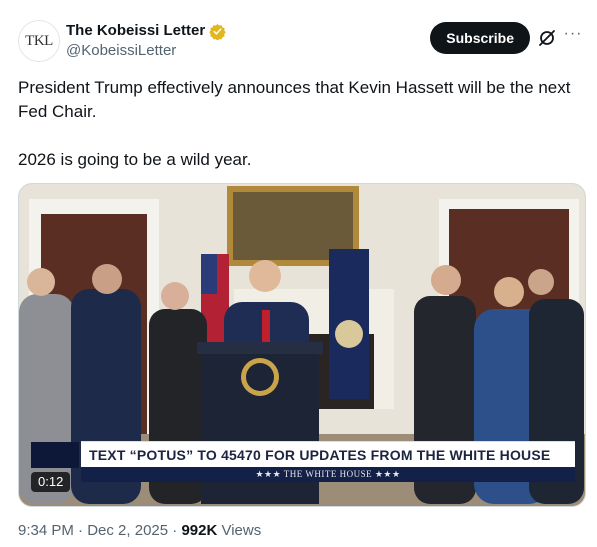 This screenshot has height=547, width=597. I want to click on views-label: Views, so click(239, 530).